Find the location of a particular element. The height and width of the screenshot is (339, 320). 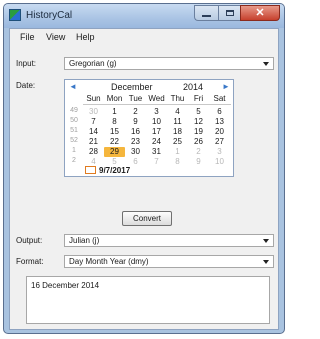

format-value: Day Month Year (dmy) is located at coordinates (109, 261).